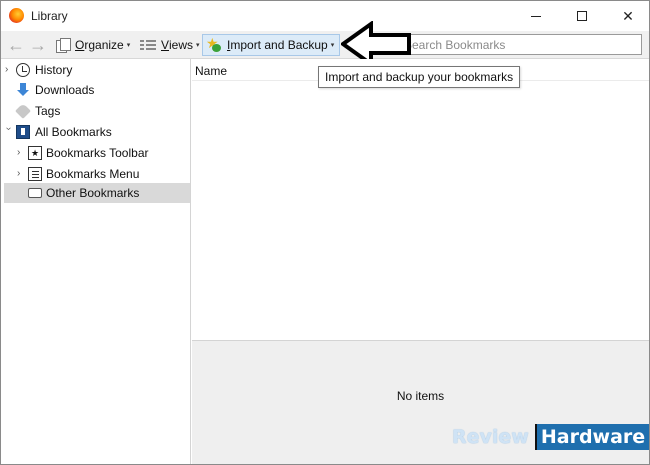  I want to click on maximize-button, so click(582, 16).